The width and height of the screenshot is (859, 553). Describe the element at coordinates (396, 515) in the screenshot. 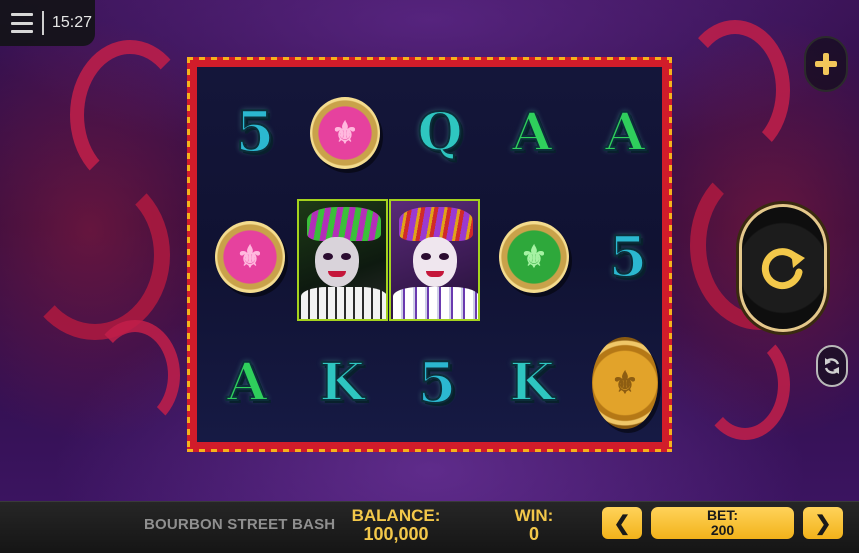

I see `balance-label: BALANCE:` at that location.